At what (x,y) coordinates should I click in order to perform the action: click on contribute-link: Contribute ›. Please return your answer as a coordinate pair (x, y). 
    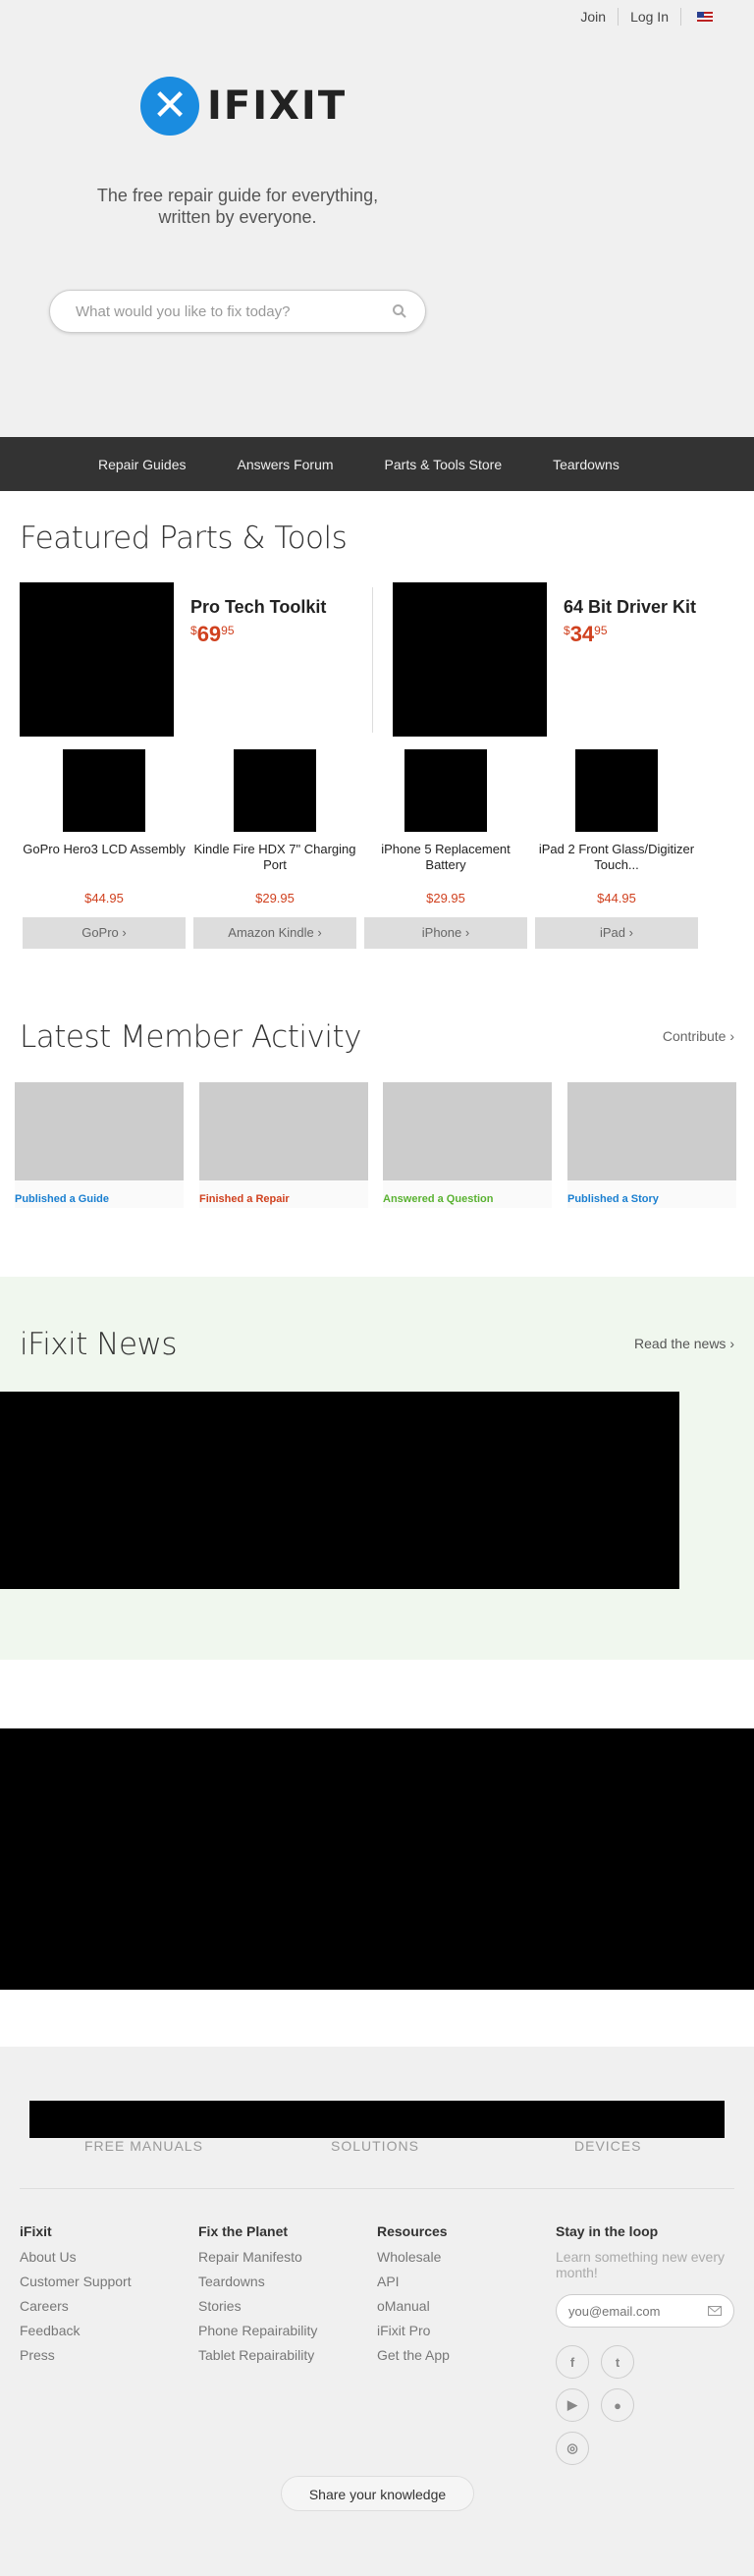
    Looking at the image, I should click on (698, 1036).